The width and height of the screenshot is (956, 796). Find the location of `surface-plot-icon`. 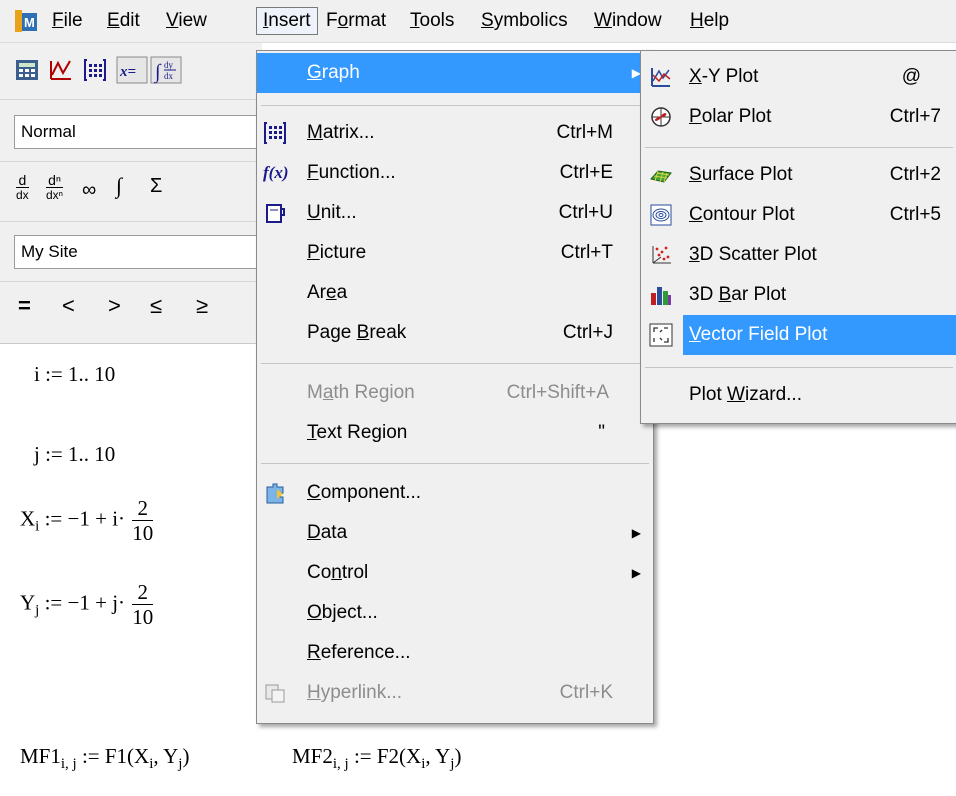

surface-plot-icon is located at coordinates (661, 176).